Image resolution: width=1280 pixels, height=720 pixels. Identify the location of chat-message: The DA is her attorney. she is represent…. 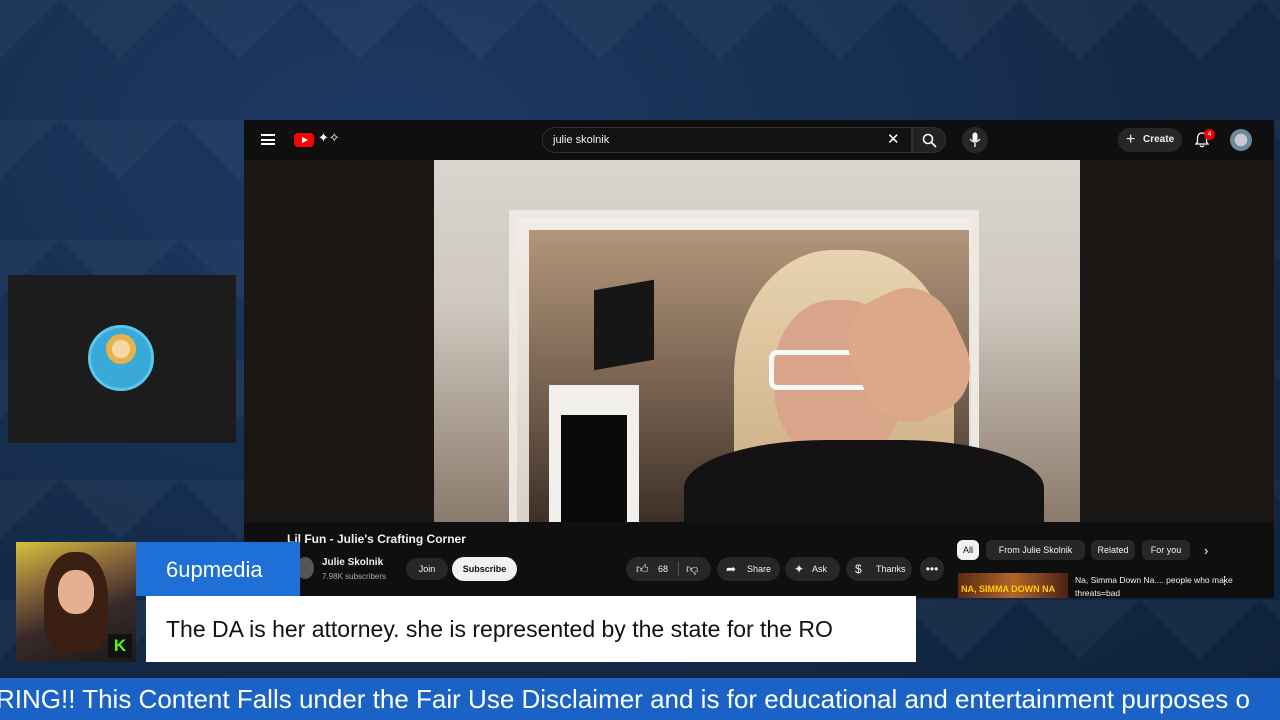
(499, 629).